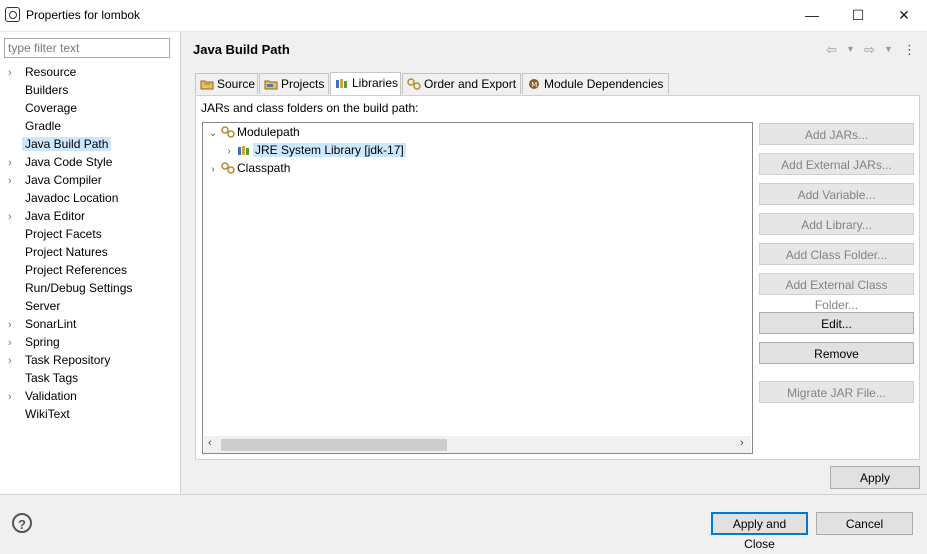  What do you see at coordinates (888, 49) in the screenshot?
I see `forward-menu-icon: ▼` at bounding box center [888, 49].